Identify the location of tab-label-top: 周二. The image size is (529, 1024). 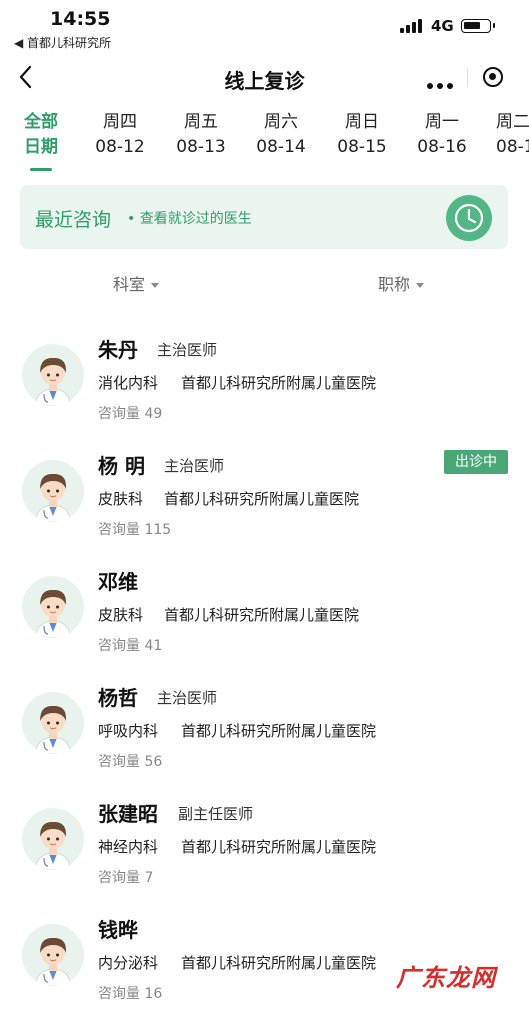
(512, 122).